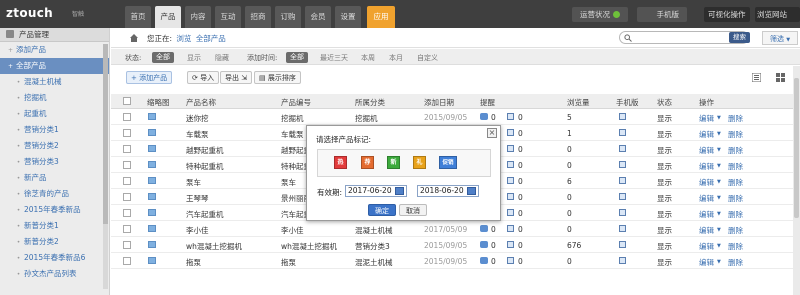 The height and width of the screenshot is (295, 800). I want to click on browse-site-button: 浏览网站, so click(777, 14).